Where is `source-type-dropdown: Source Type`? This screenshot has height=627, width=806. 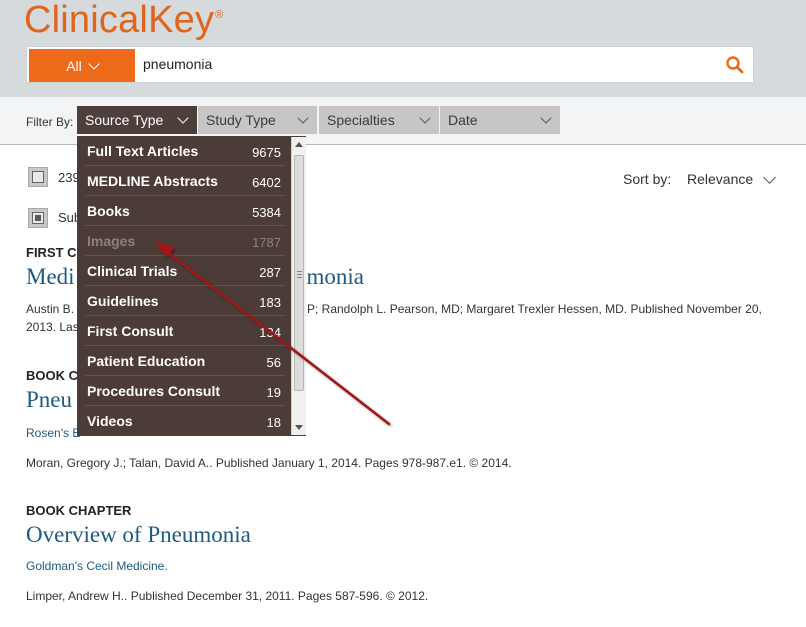
source-type-dropdown: Source Type is located at coordinates (137, 120).